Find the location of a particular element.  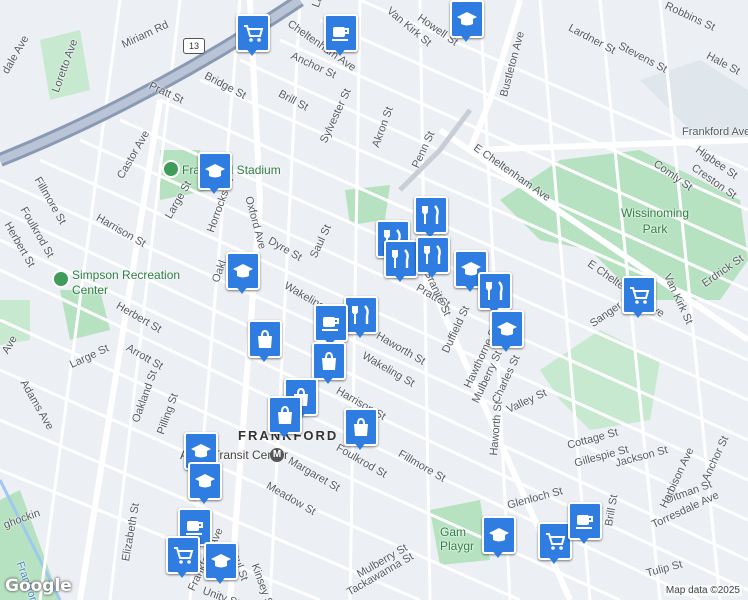

marker-cafe-glenloch is located at coordinates (585, 524).